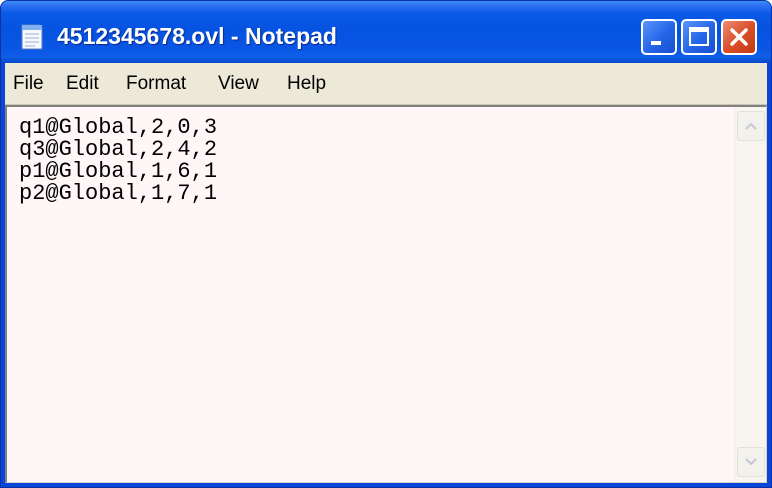 The image size is (772, 488). Describe the element at coordinates (118, 171) in the screenshot. I see `text-line: p1@Global,1,6,1` at that location.